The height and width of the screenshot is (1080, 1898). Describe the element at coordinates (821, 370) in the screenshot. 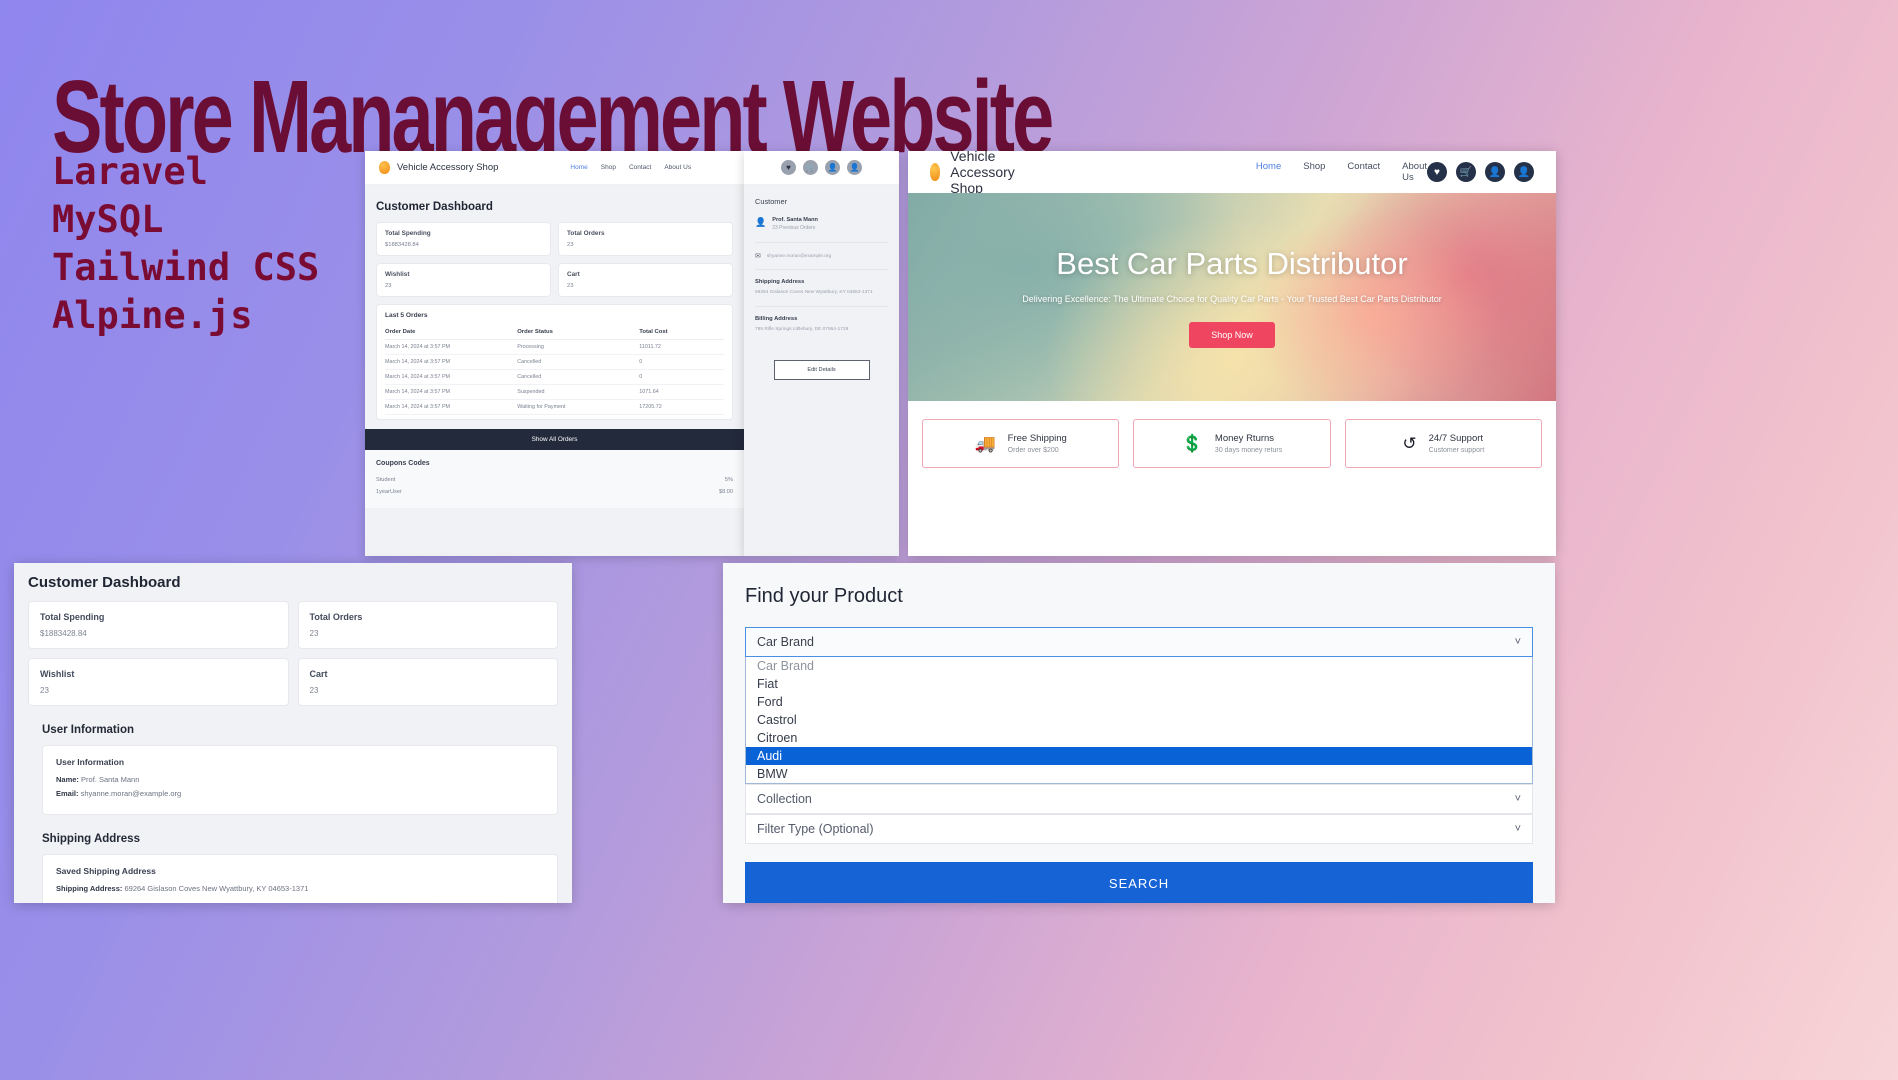

I see `edit-details-button: Edit Details` at that location.